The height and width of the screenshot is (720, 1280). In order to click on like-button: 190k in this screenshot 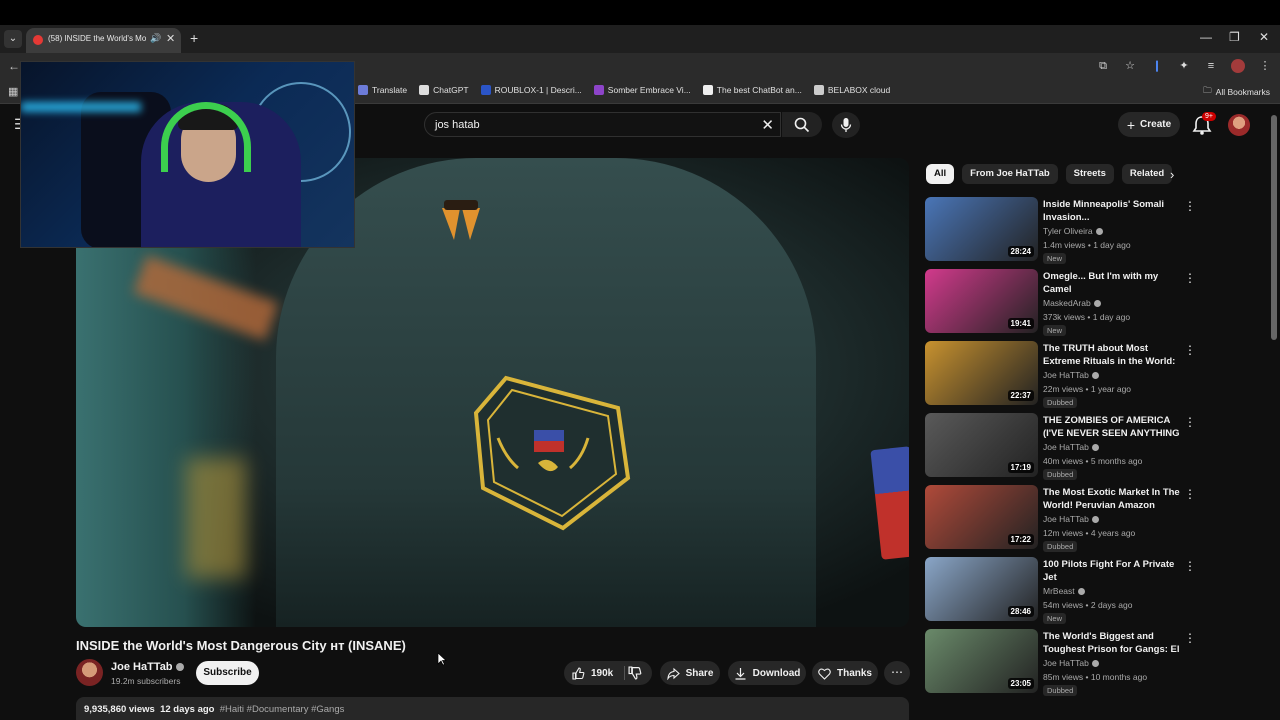, I will do `click(592, 673)`.